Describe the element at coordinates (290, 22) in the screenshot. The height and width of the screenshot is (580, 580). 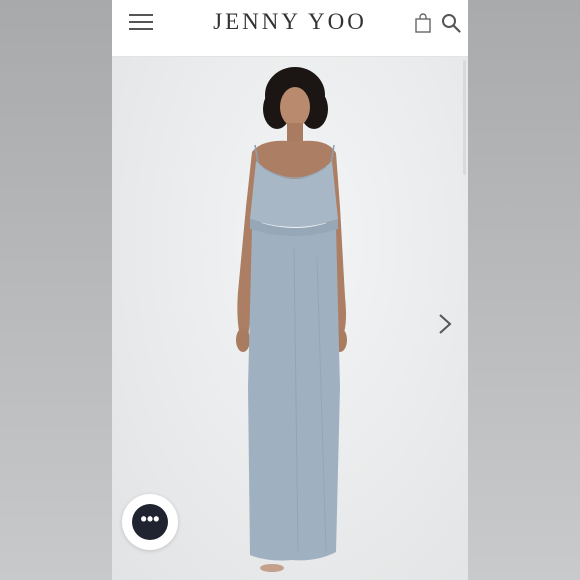
I see `brand-logo: JENNY YOO` at that location.